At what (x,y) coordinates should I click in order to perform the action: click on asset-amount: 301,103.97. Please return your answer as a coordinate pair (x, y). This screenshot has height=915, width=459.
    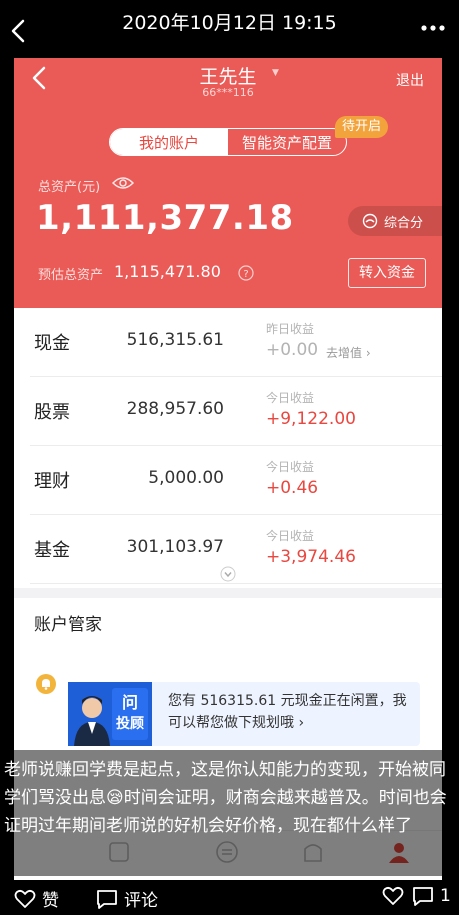
    Looking at the image, I should click on (175, 547).